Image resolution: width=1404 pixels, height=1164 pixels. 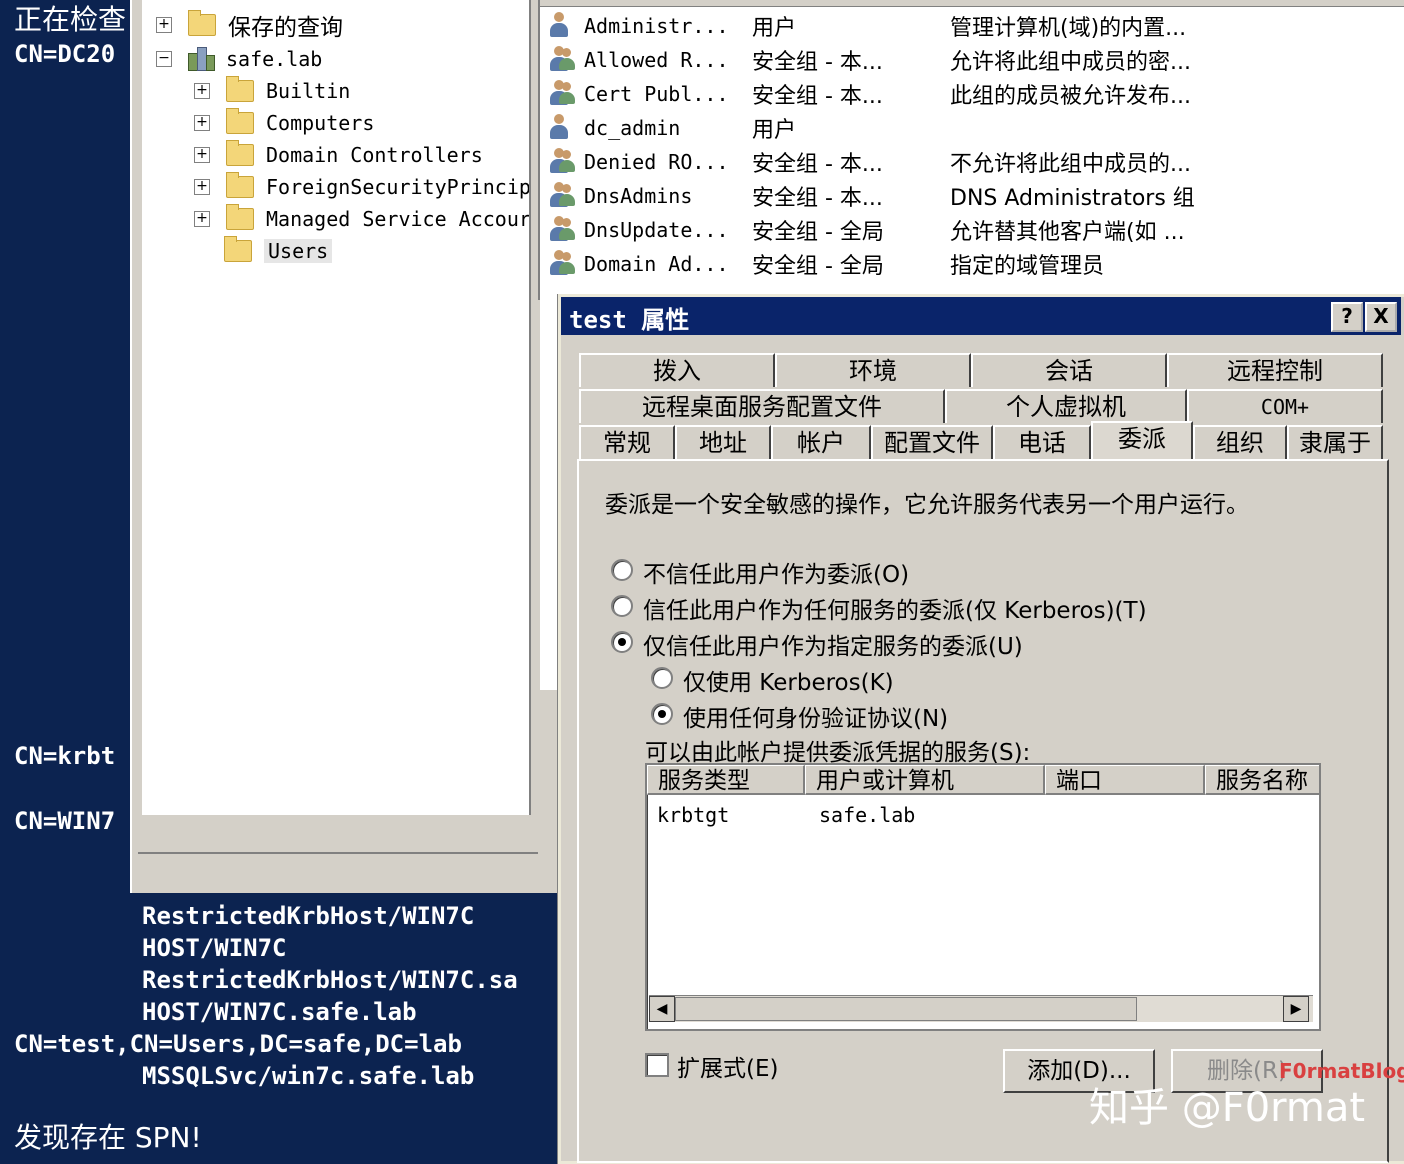 I want to click on list-item: Domain Ad... 安全组 - 全局 指定的域管理员, so click(x=822, y=264).